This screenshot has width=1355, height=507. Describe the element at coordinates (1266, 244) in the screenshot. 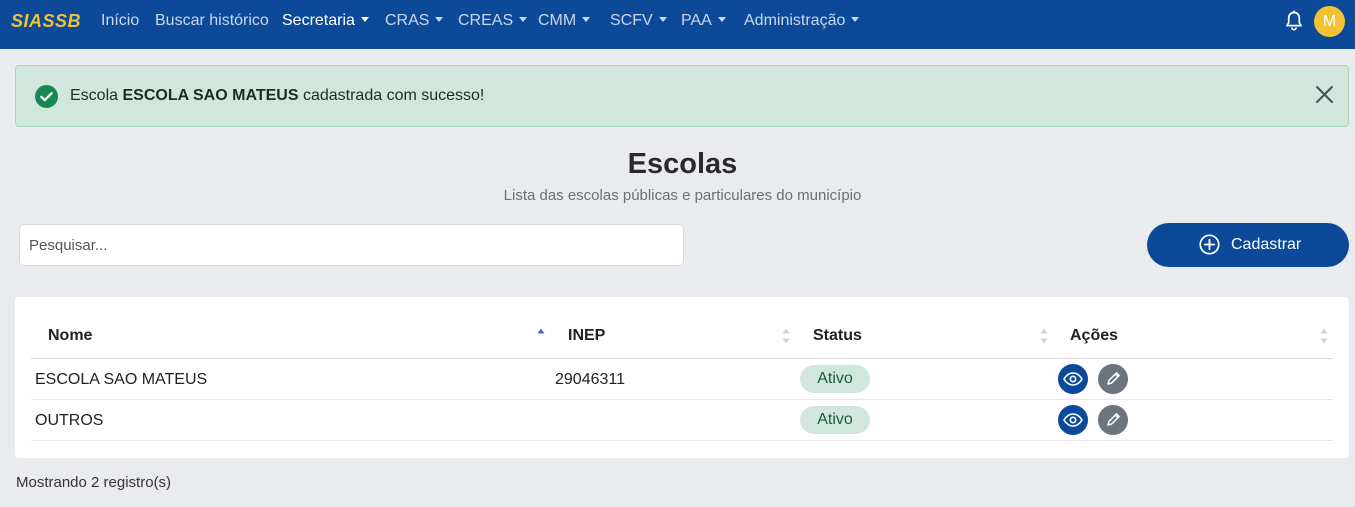

I see `cadastrar-button-label: Cadastrar` at that location.